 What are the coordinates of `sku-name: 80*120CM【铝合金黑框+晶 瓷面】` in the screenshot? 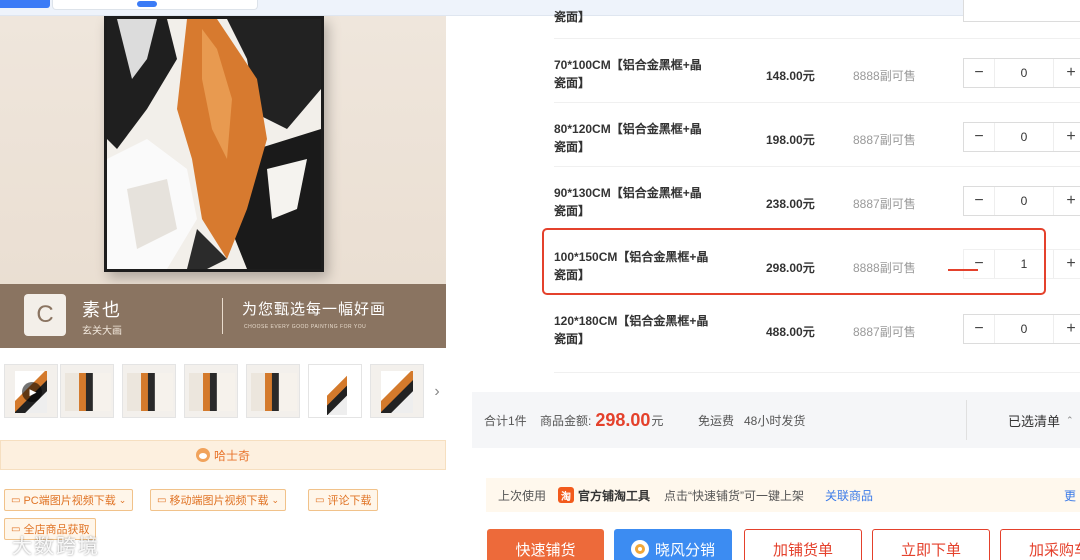 It's located at (644, 138).